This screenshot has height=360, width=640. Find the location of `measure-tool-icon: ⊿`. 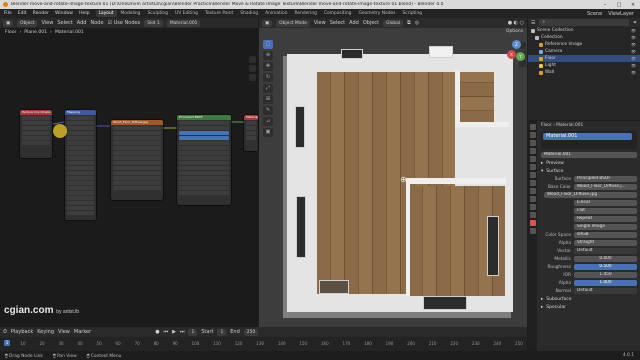

measure-tool-icon: ⊿ is located at coordinates (268, 121).